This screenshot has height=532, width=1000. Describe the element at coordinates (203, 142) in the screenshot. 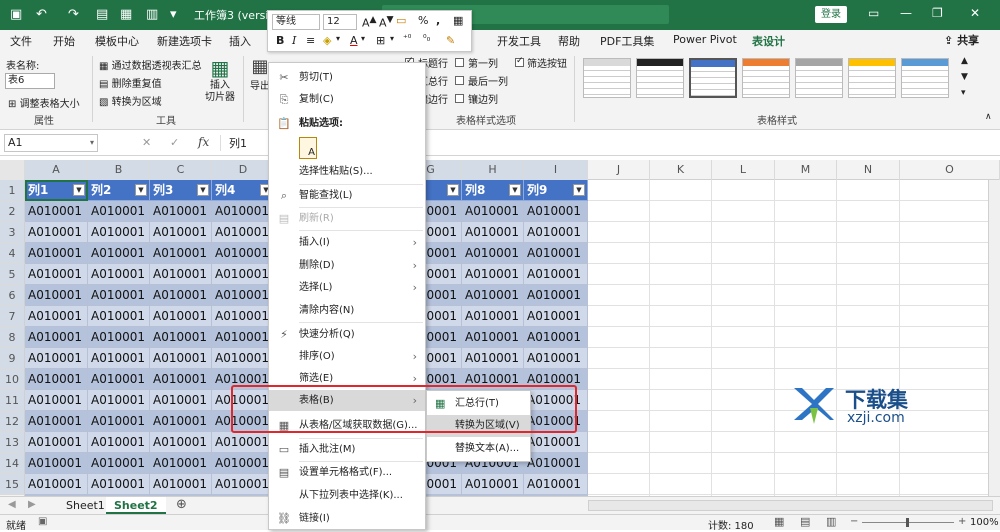

I see `insert-function-icon: fx` at that location.